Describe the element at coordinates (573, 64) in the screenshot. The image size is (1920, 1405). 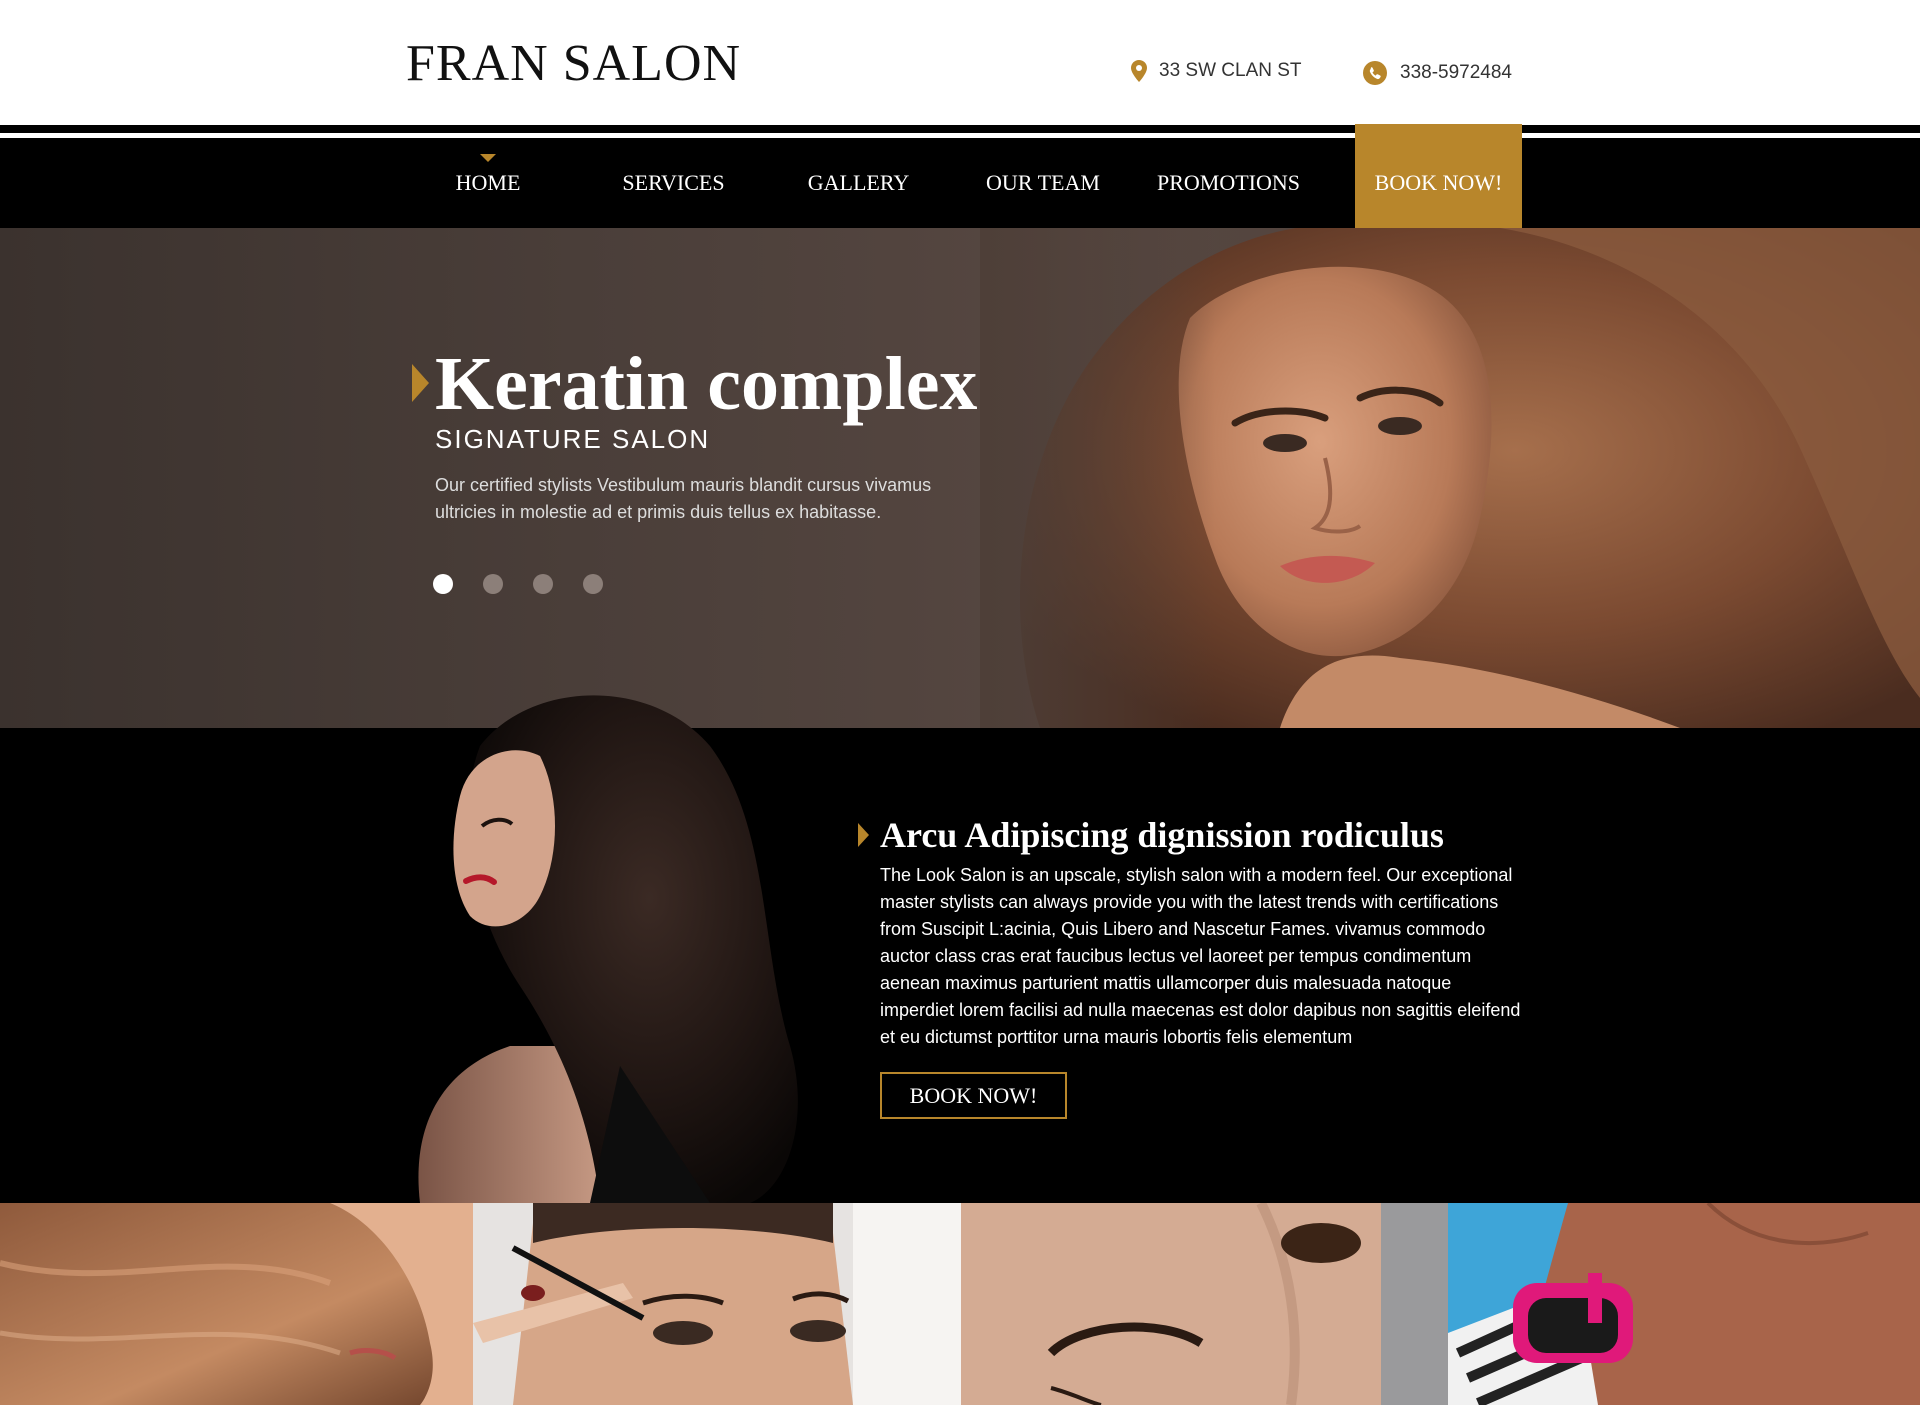
I see `site-logo: FRAN SALON` at that location.